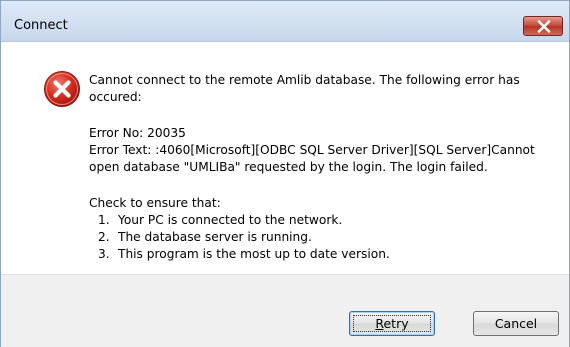 This screenshot has width=570, height=347. Describe the element at coordinates (104, 220) in the screenshot. I see `check-item-number: 1.` at that location.